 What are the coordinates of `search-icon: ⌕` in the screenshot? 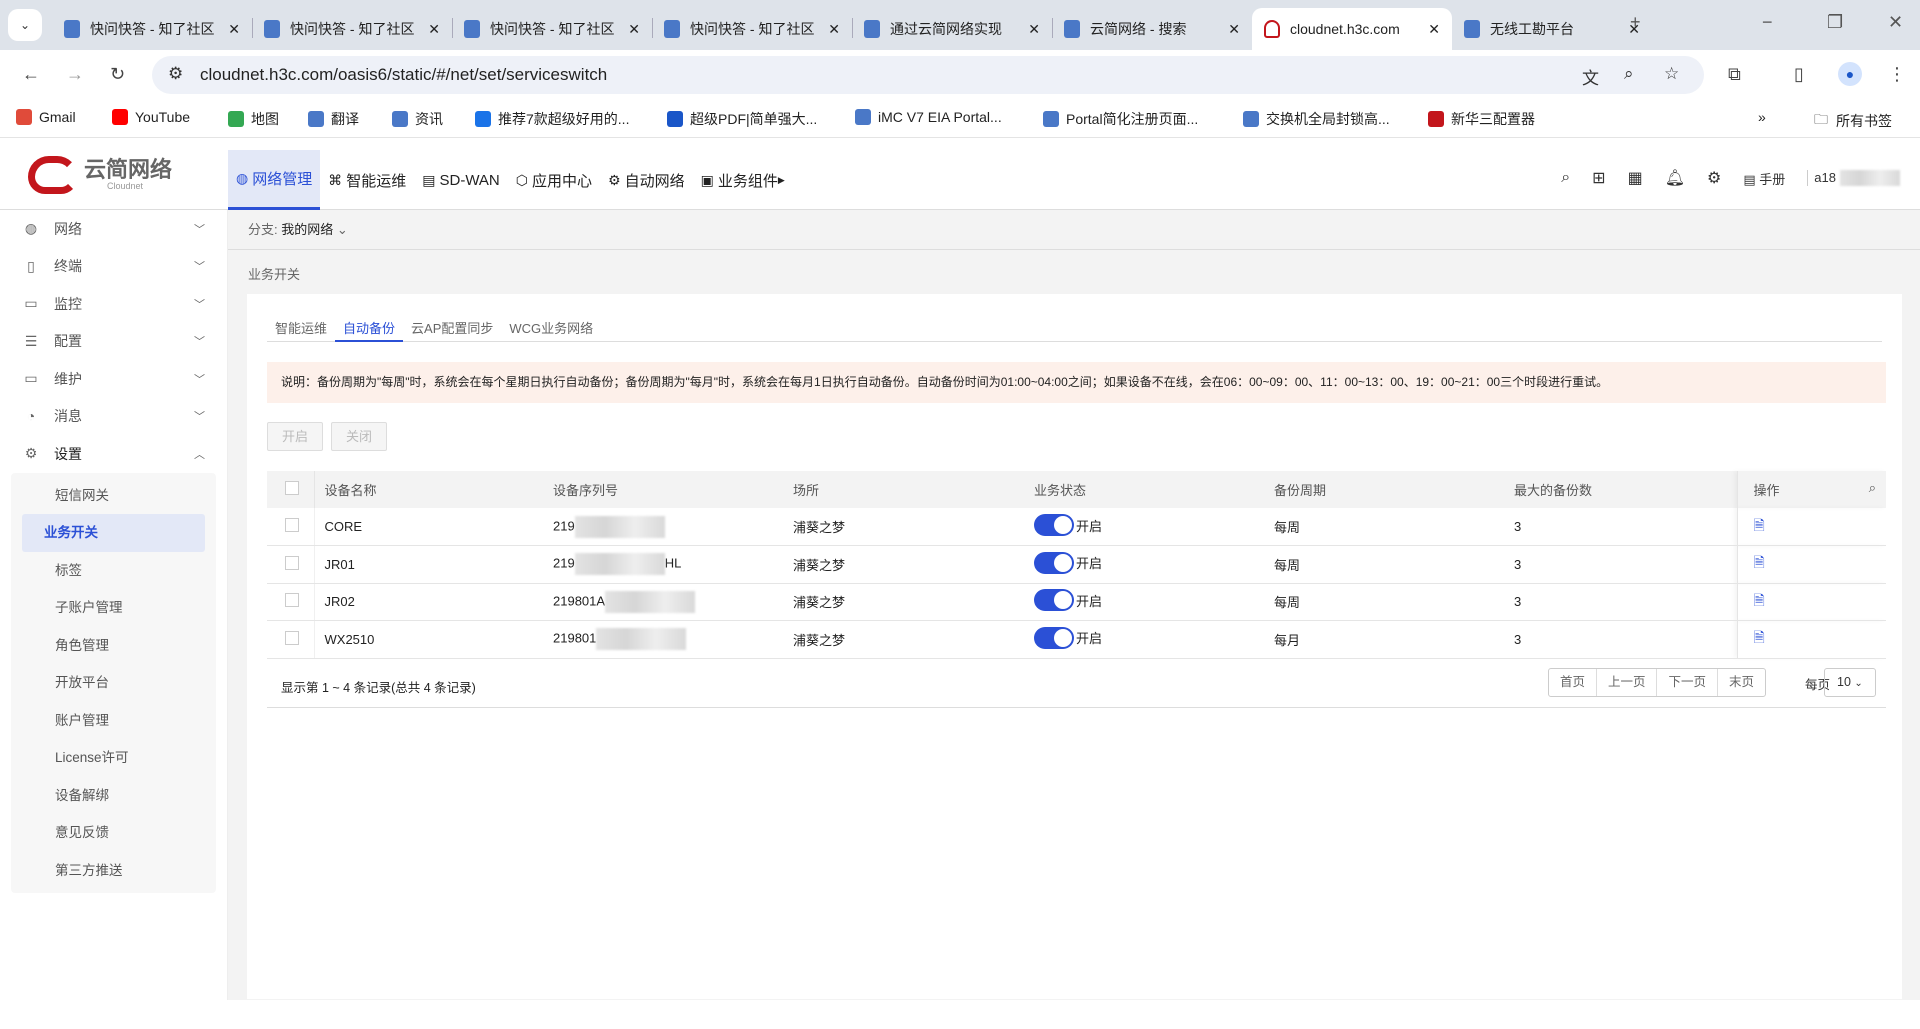 It's located at (1565, 178).